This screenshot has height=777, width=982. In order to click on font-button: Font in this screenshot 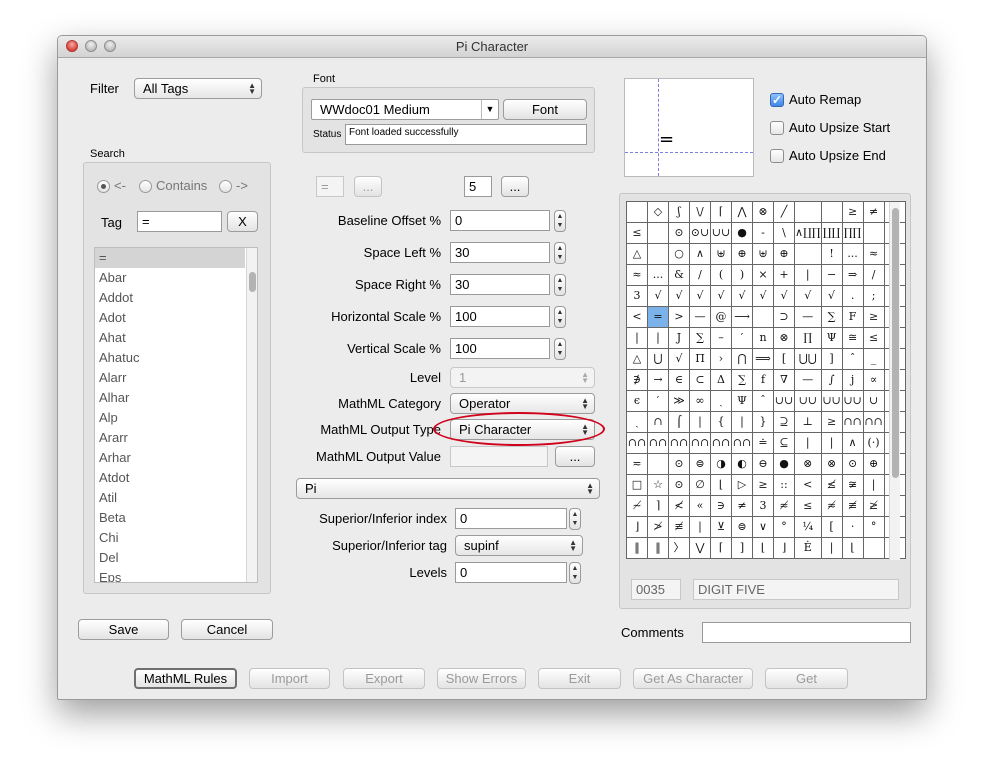, I will do `click(545, 109)`.